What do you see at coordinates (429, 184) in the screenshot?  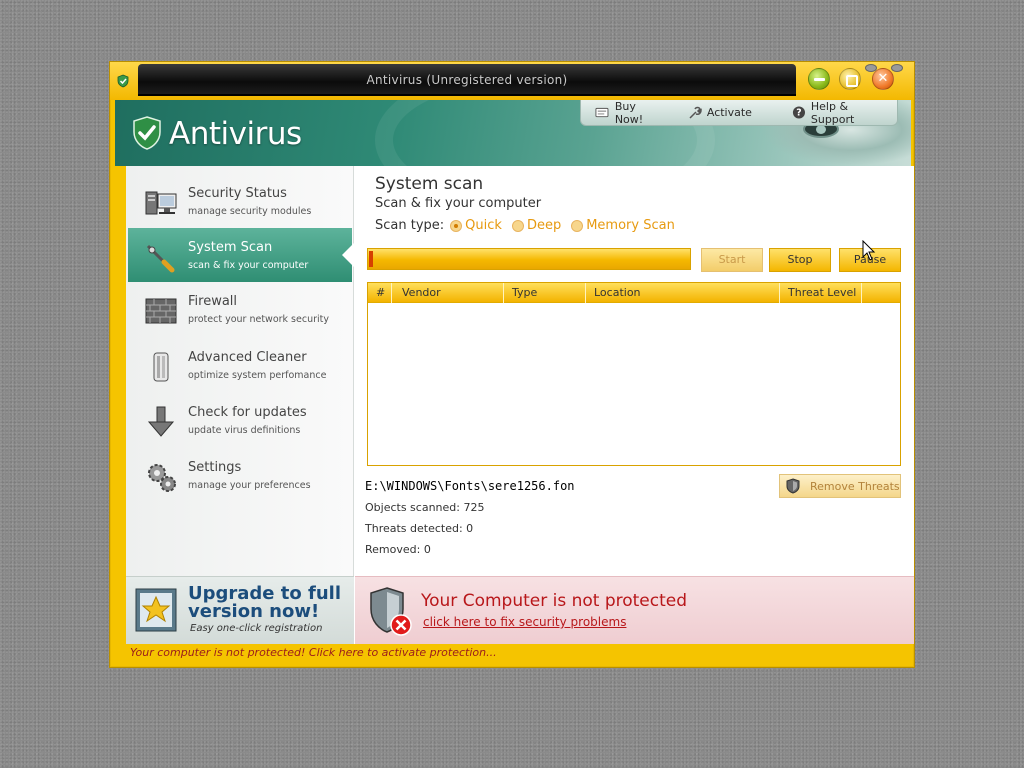 I see `page-title: System scan` at bounding box center [429, 184].